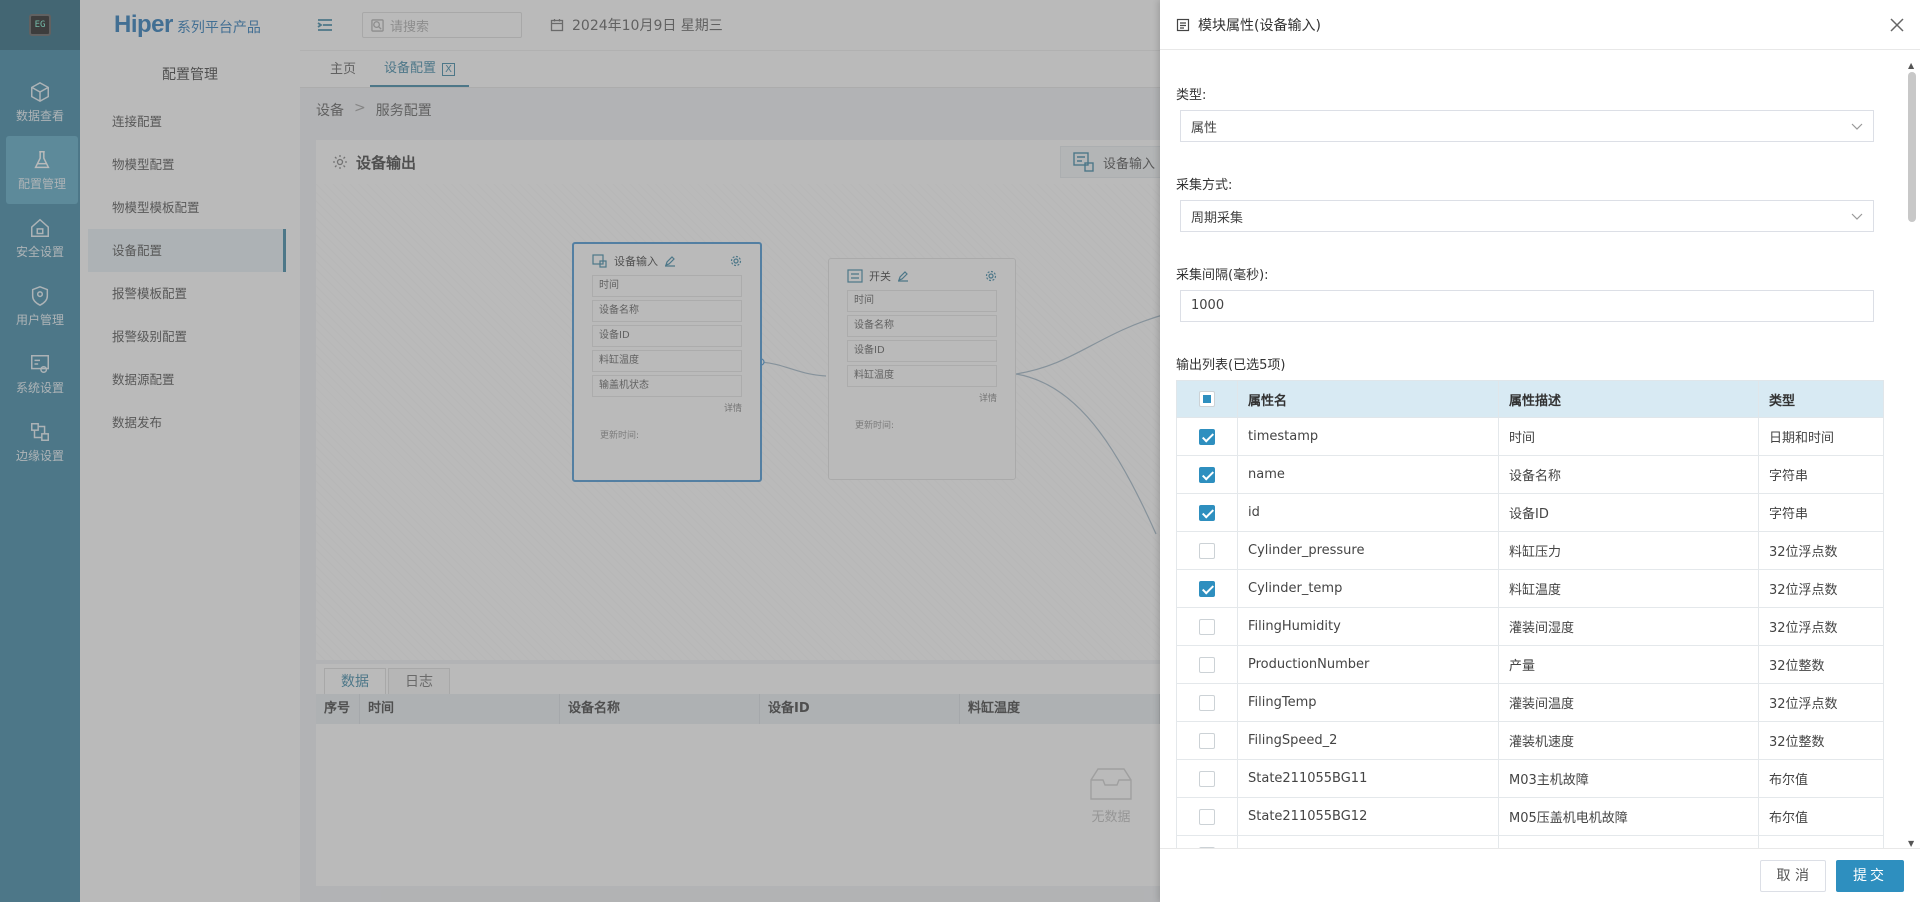 The height and width of the screenshot is (902, 1920). Describe the element at coordinates (1368, 550) in the screenshot. I see `property-name: Cylinder_pressure` at that location.